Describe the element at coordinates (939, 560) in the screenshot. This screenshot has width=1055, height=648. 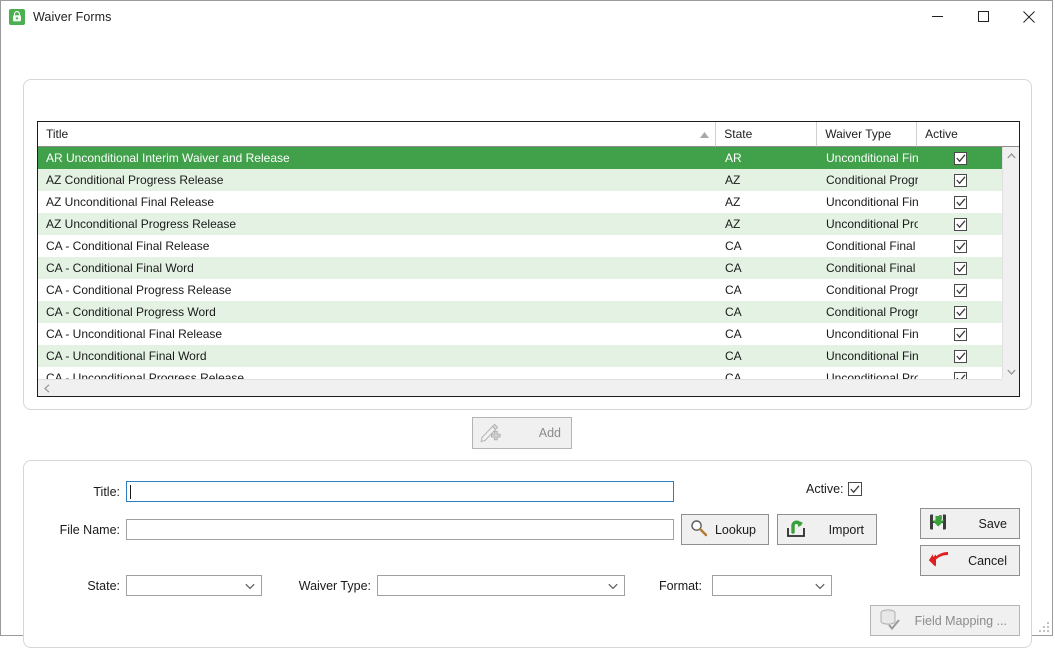
I see `red-arrow-icon` at that location.